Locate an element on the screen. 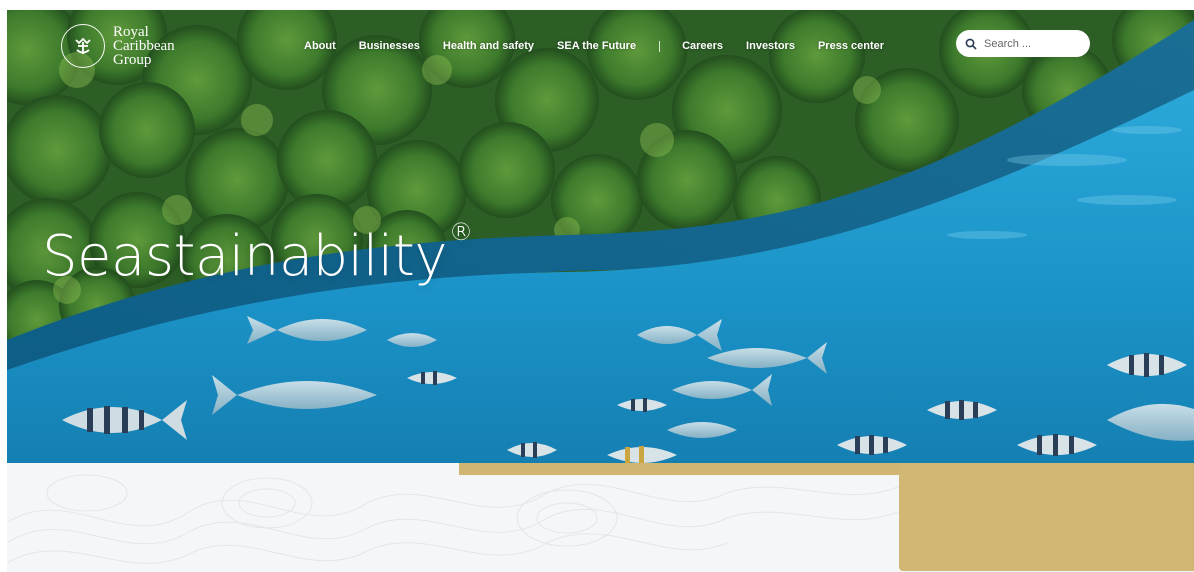 Image resolution: width=1194 pixels, height=572 pixels. search-box is located at coordinates (1023, 43).